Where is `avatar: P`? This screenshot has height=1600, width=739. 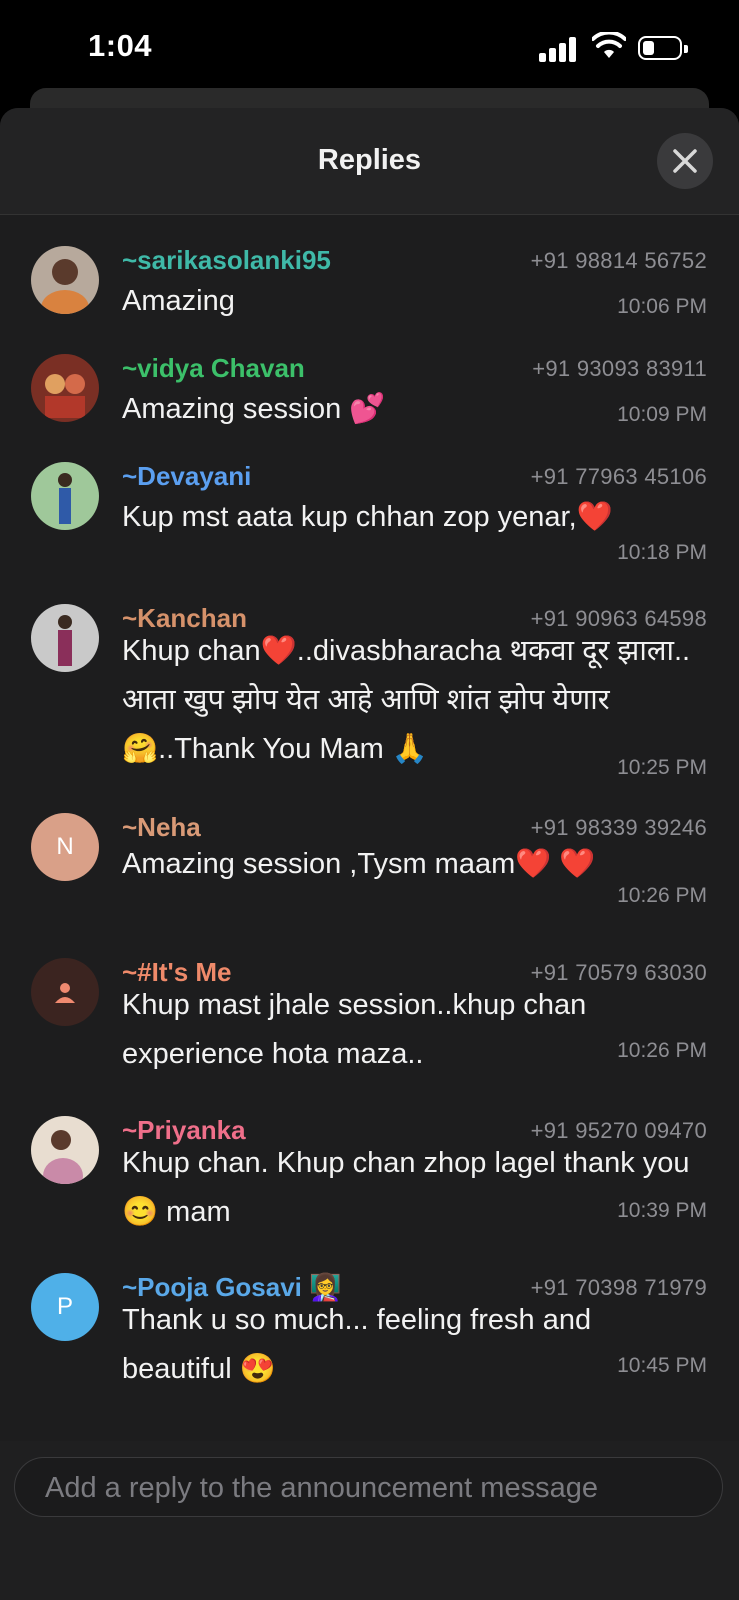
avatar: P is located at coordinates (65, 1307).